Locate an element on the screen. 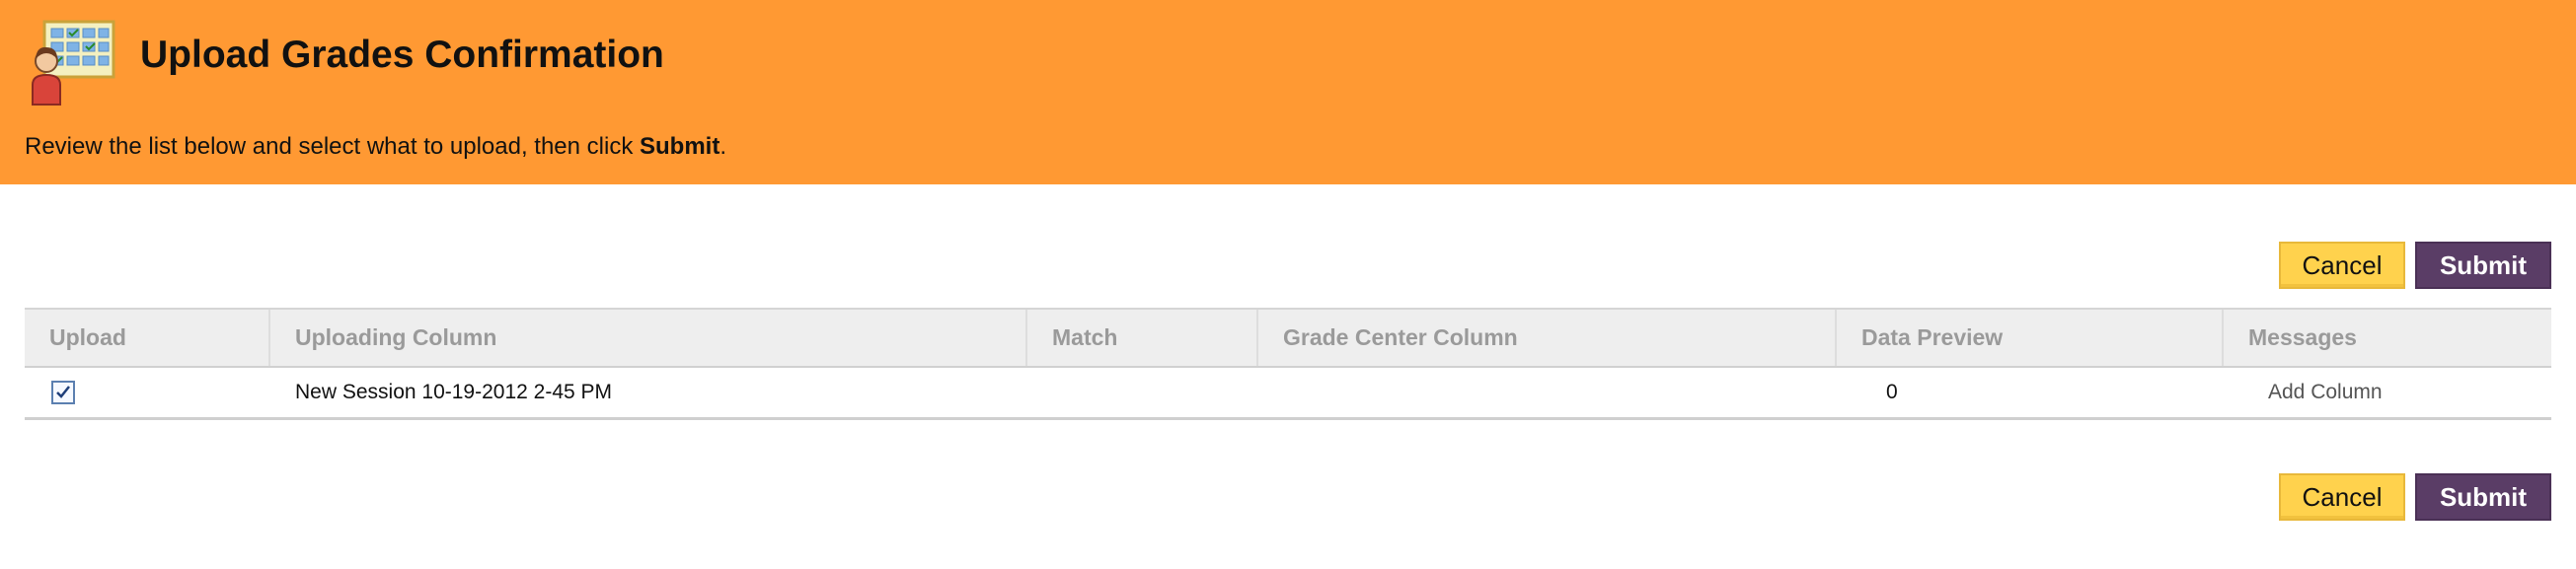 This screenshot has height=569, width=2576. column-header-match: Match is located at coordinates (1142, 338).